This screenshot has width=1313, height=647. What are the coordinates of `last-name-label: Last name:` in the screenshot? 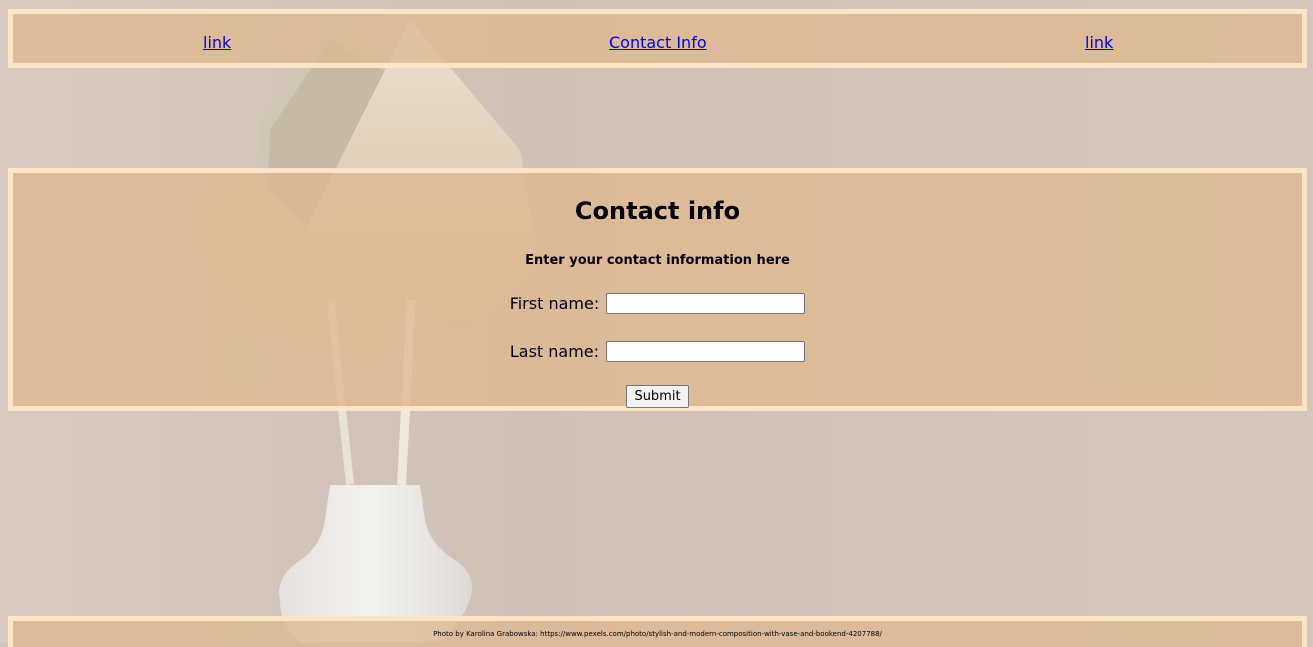 It's located at (554, 351).